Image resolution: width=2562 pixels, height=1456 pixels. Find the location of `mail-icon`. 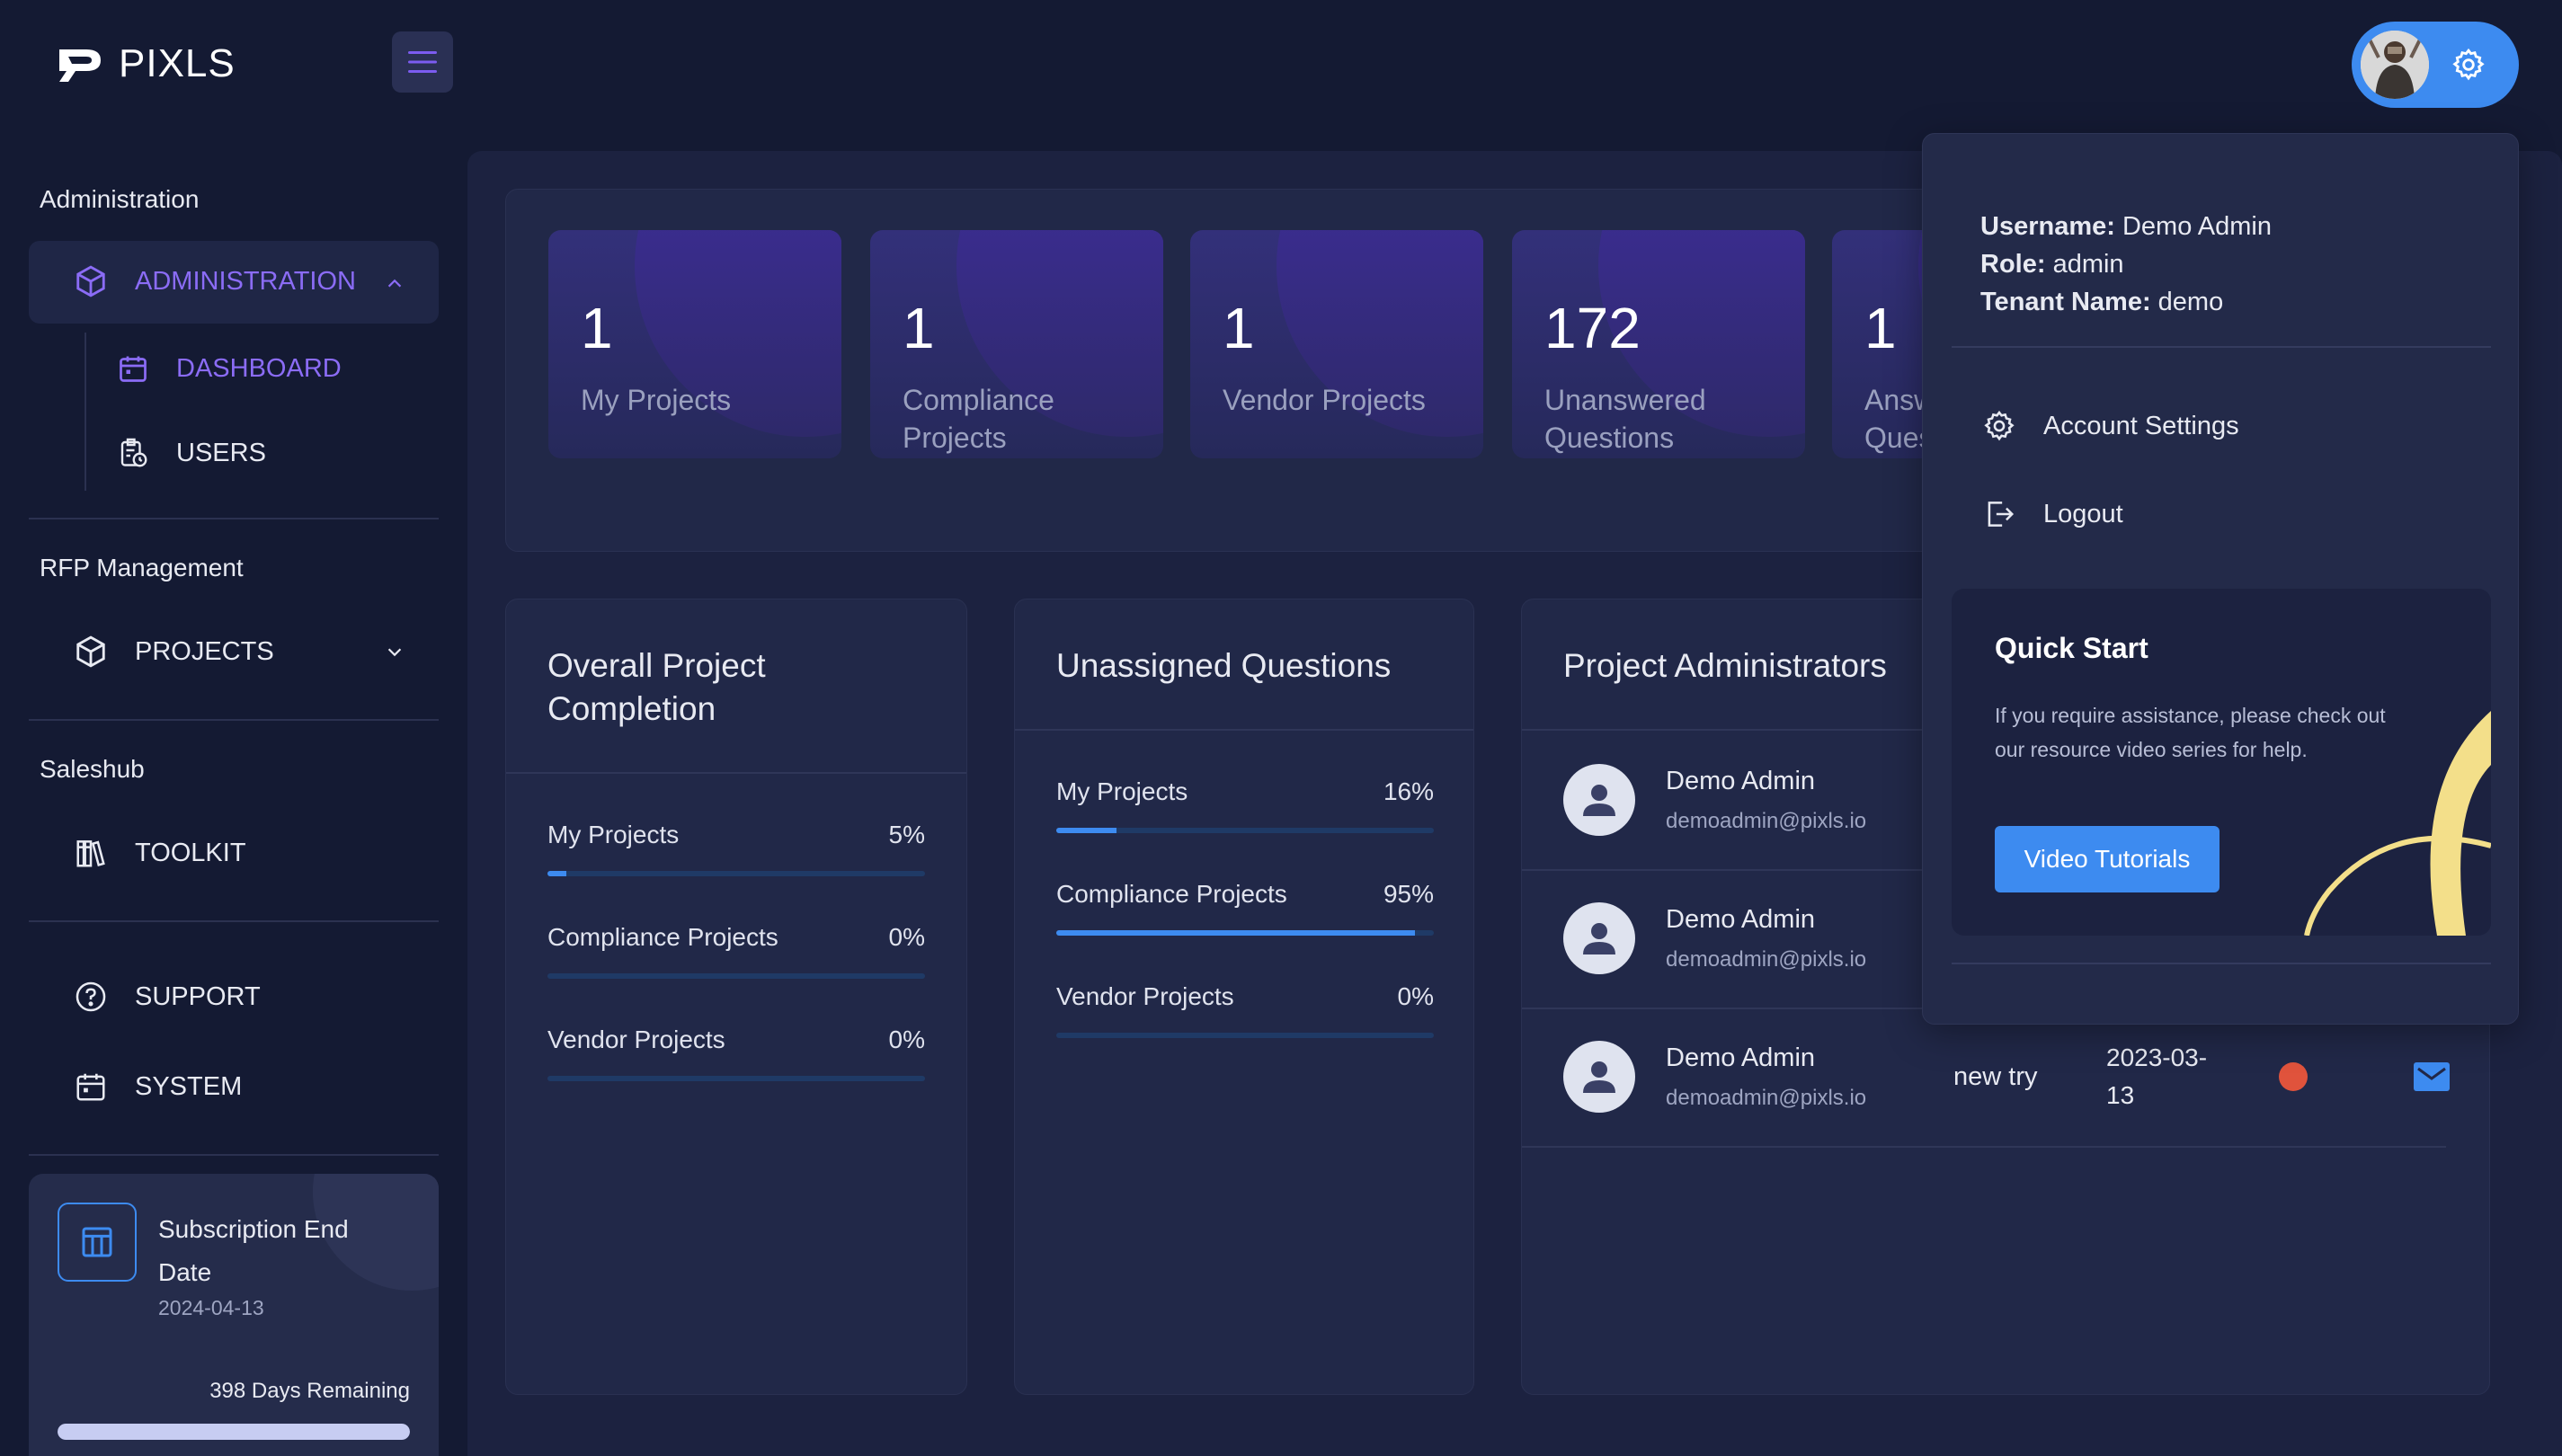

mail-icon is located at coordinates (2432, 1076).